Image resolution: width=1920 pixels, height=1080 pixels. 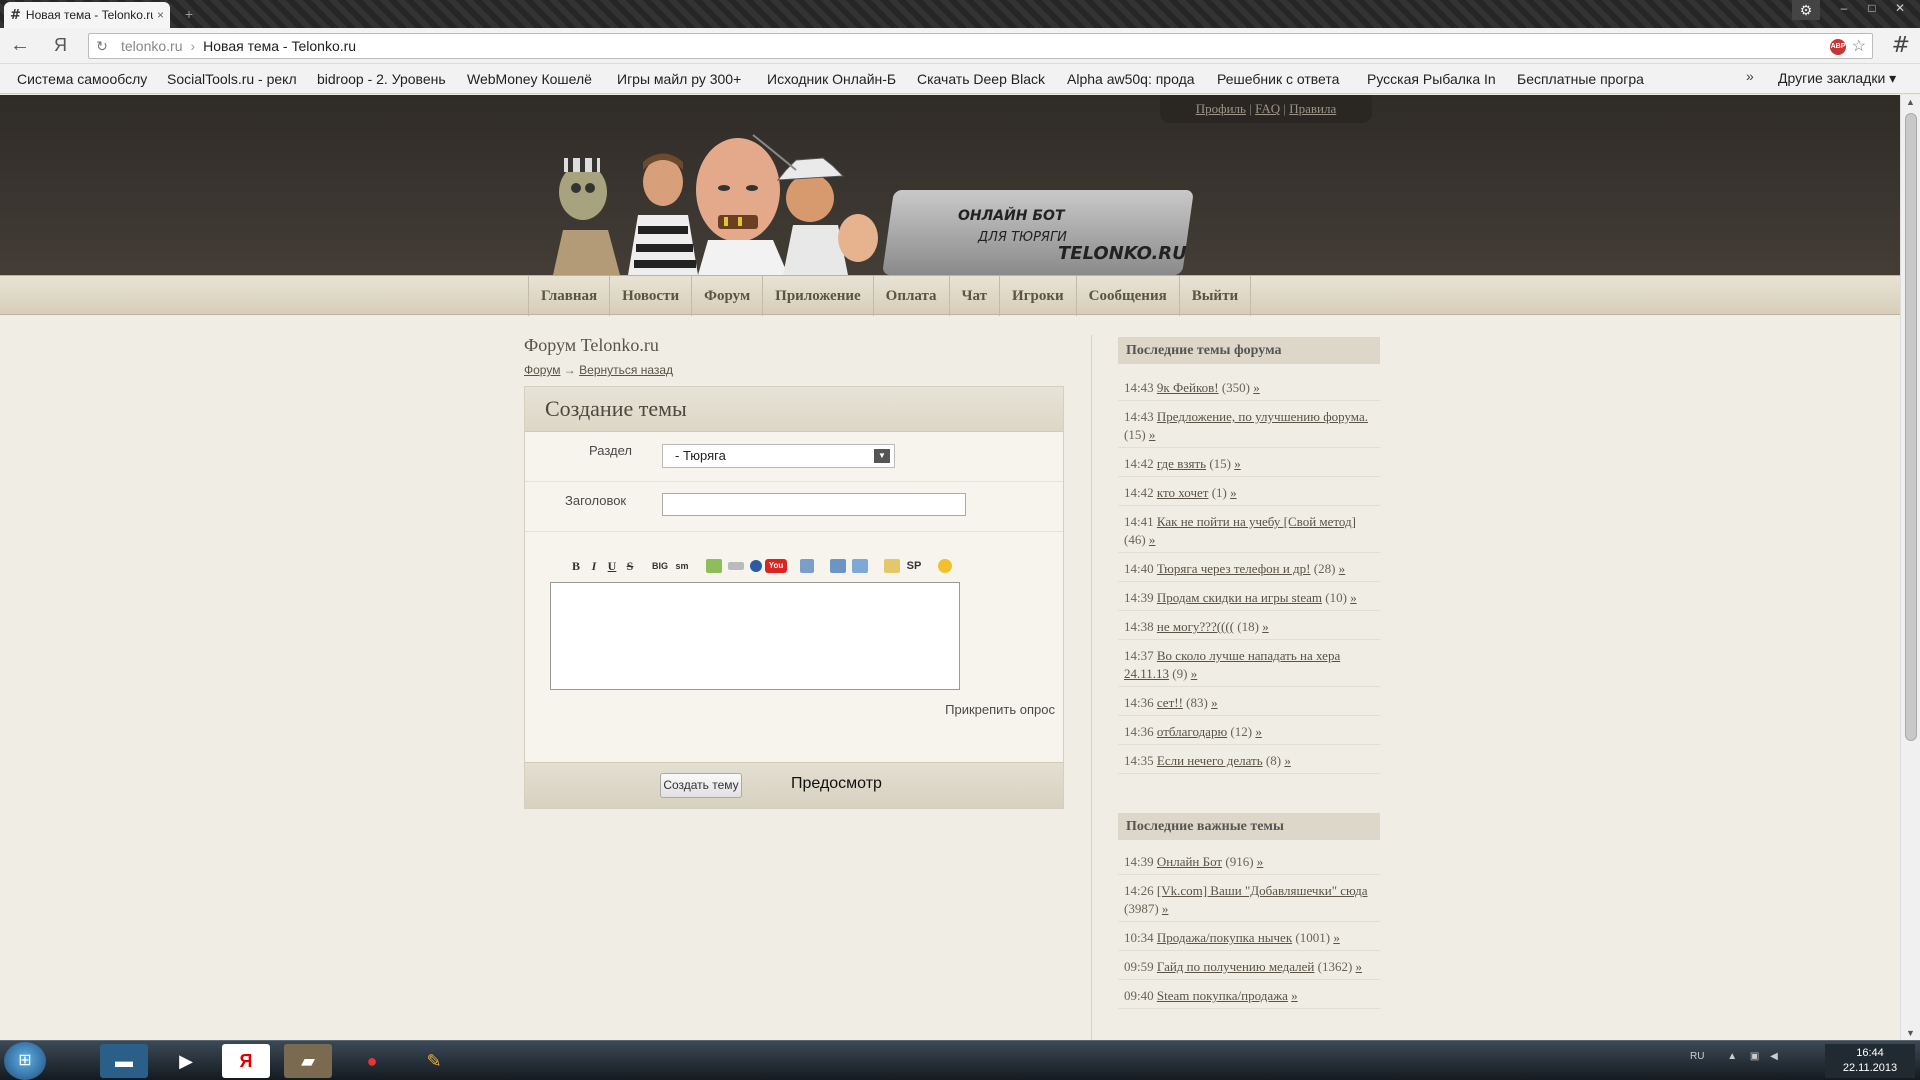 What do you see at coordinates (1837, 78) in the screenshot?
I see `other-bookmarks: Другие закладки ▾` at bounding box center [1837, 78].